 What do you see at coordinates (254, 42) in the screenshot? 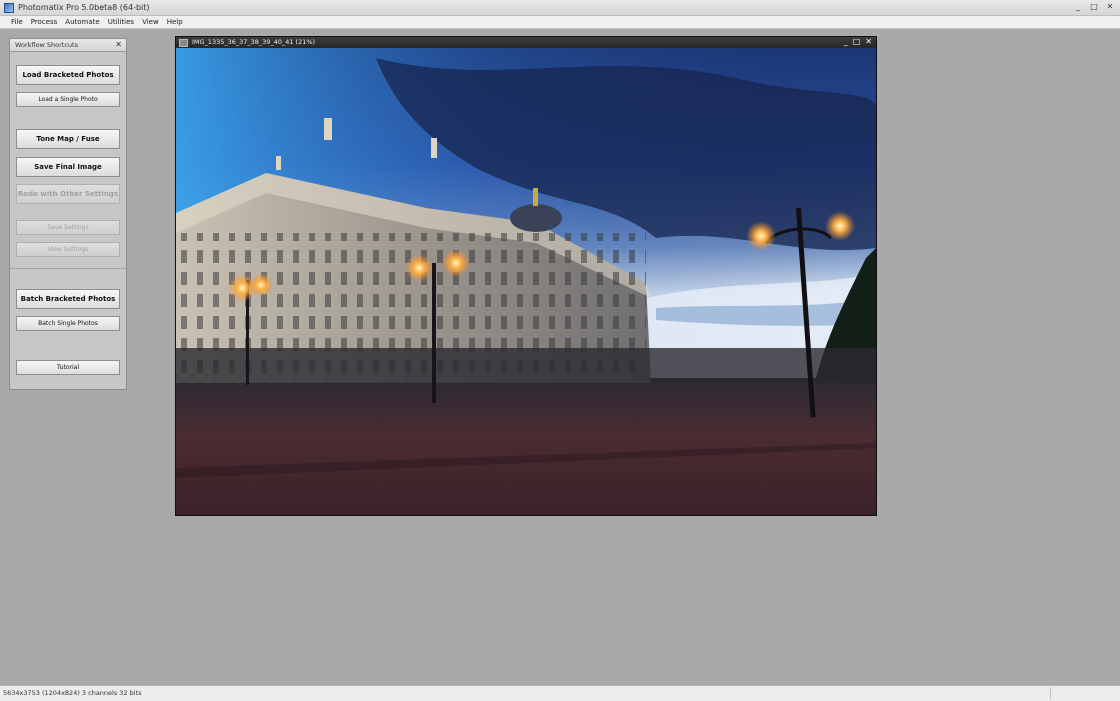
I see `image-window-title: IMG_1335_36_37_38_39_40_41 (21%)` at bounding box center [254, 42].